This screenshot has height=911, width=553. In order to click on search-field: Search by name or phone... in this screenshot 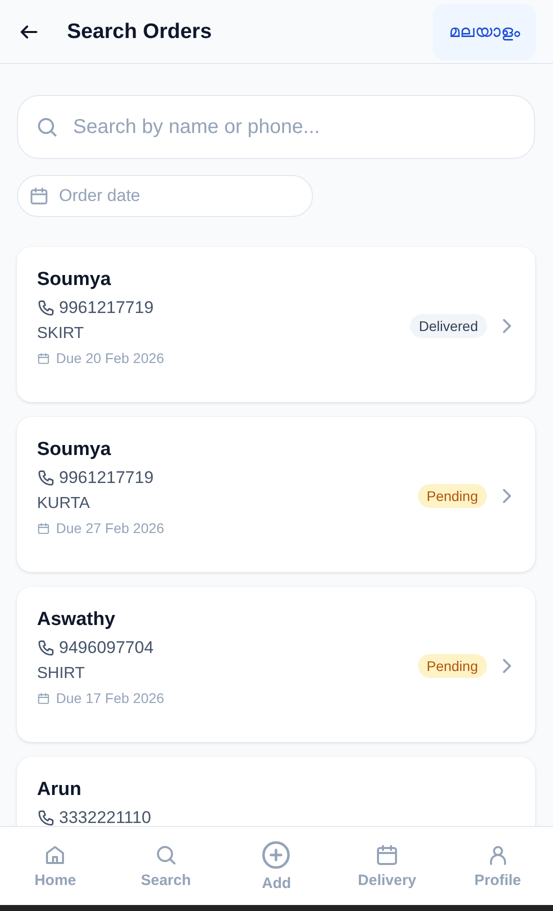, I will do `click(276, 127)`.